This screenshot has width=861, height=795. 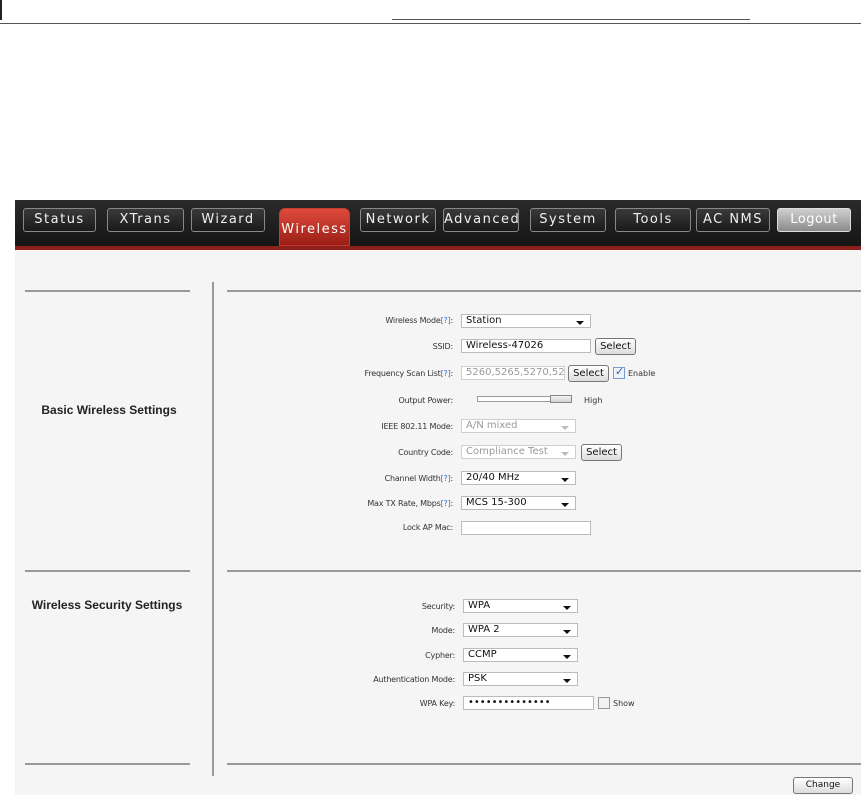 What do you see at coordinates (213, 529) in the screenshot?
I see `column-divider` at bounding box center [213, 529].